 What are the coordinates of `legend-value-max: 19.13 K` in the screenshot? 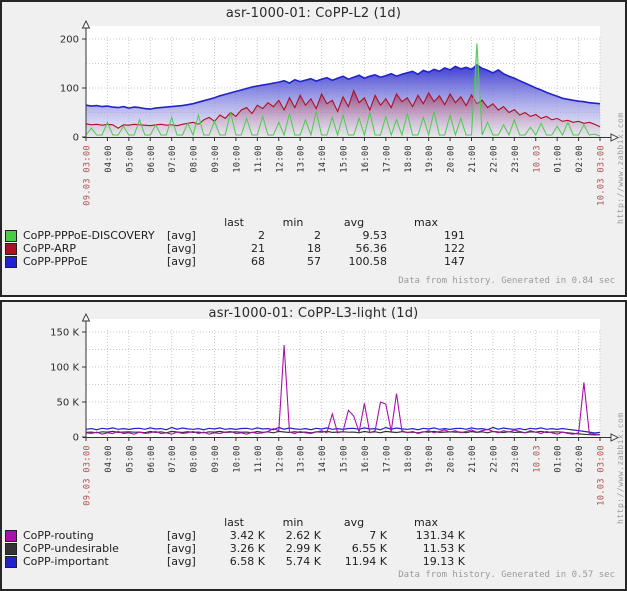 It's located at (443, 561).